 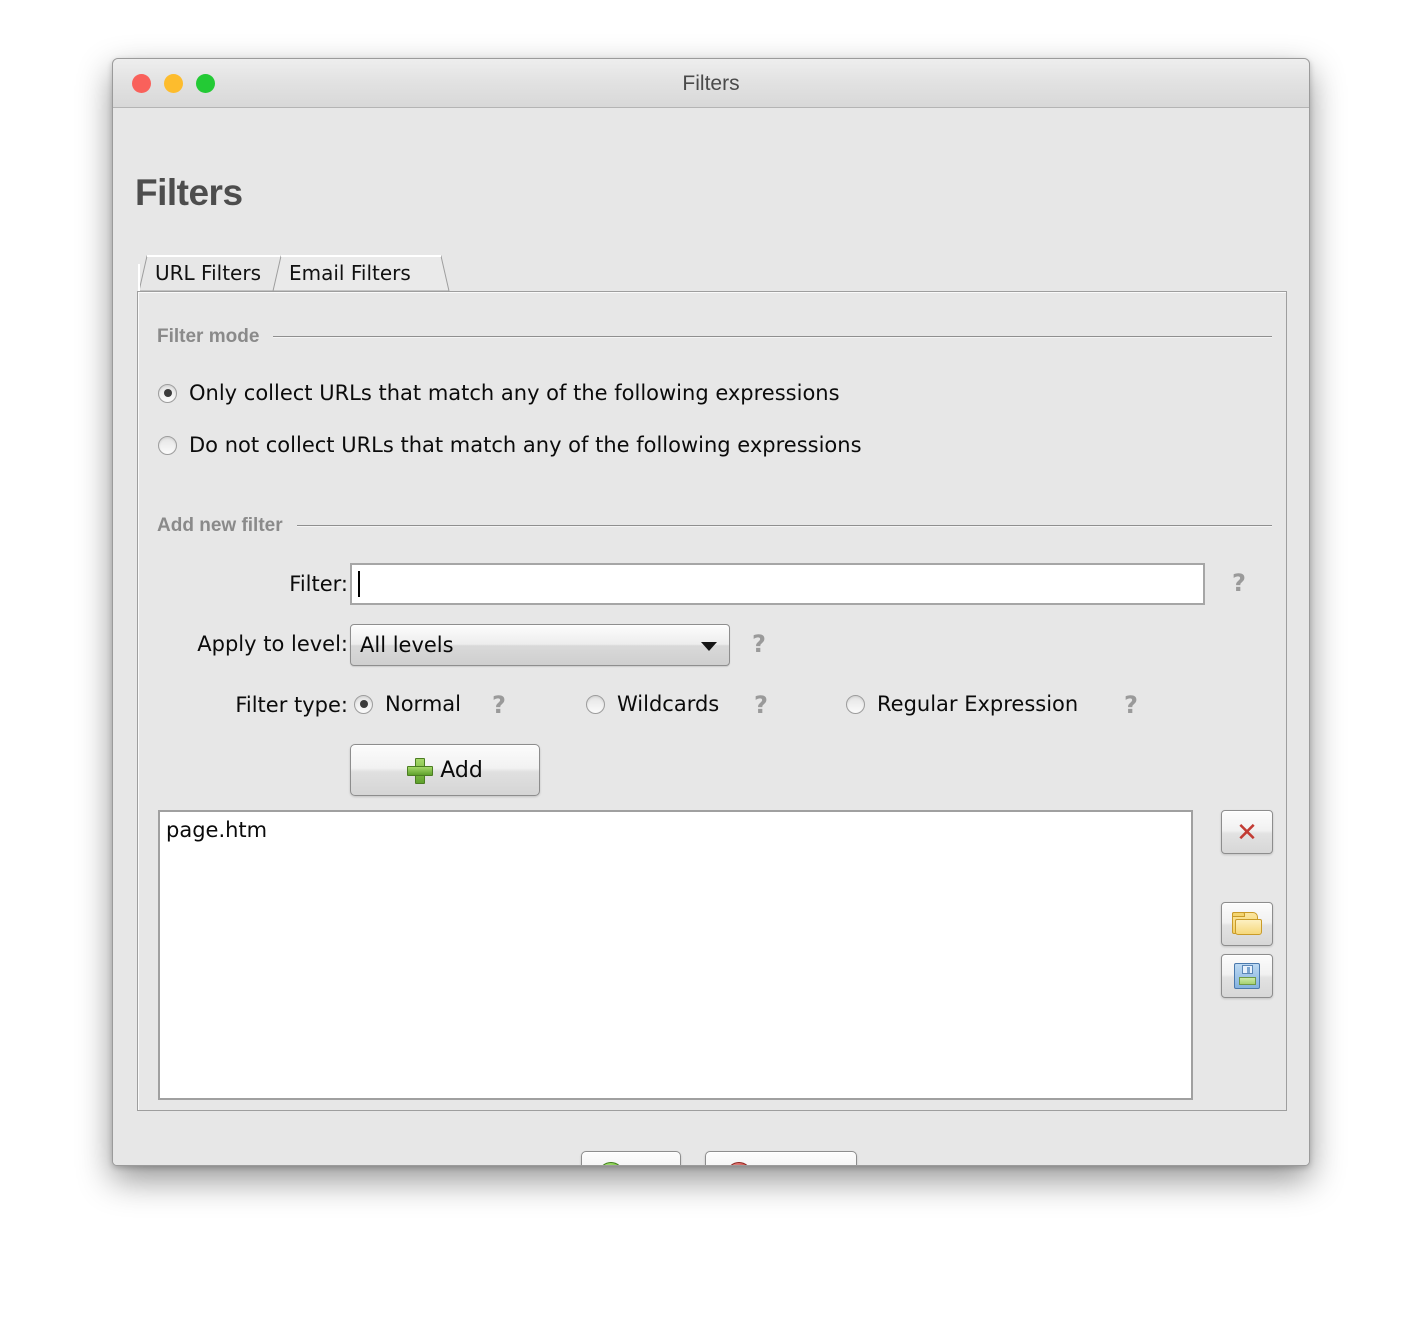 I want to click on tab-email-filters: Email Filters, so click(x=360, y=273).